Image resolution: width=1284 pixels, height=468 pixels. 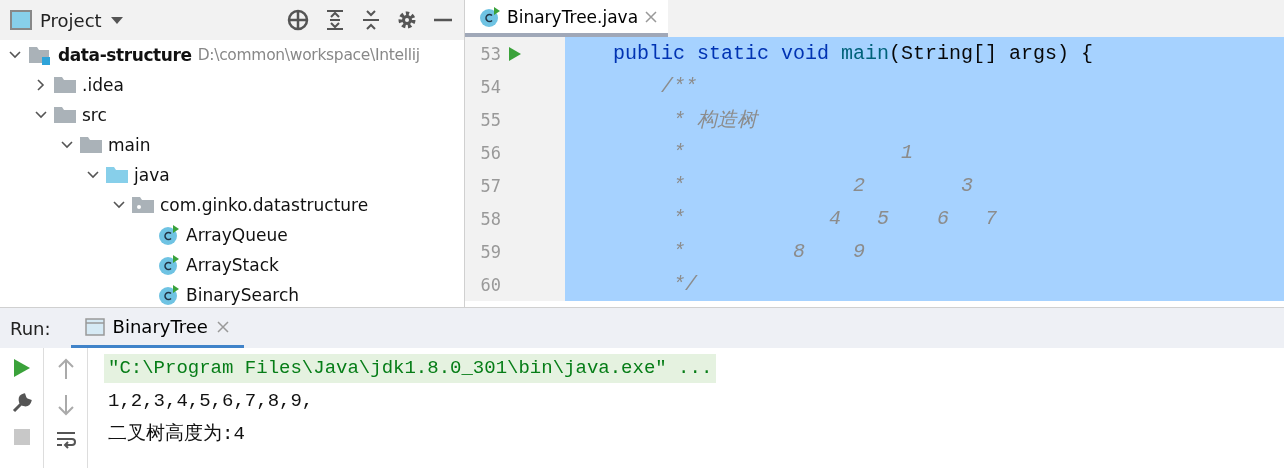 I want to click on tree-item-label: ArrayStack, so click(x=232, y=265).